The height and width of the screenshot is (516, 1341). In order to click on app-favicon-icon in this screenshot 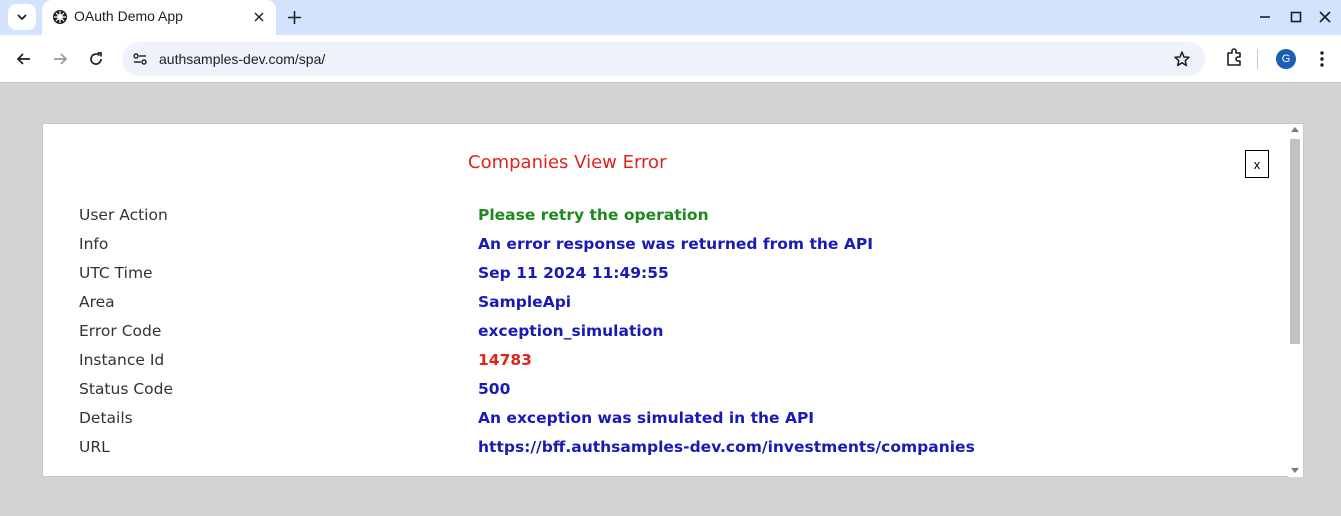, I will do `click(60, 17)`.